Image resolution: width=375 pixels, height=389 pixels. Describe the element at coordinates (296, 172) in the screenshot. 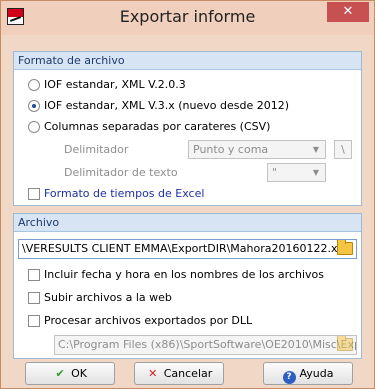

I see `text-delimiter-select: " ▼` at that location.